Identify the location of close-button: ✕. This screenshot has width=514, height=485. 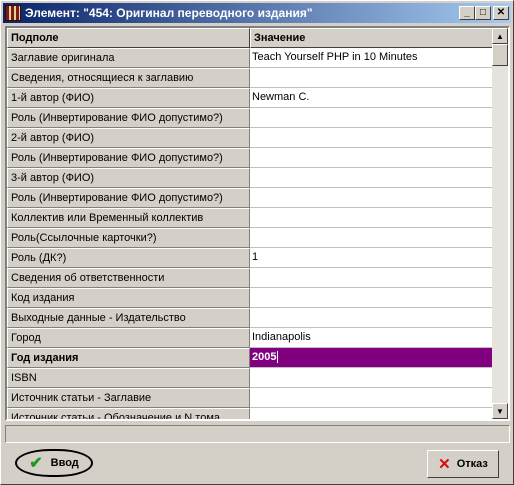
(501, 13).